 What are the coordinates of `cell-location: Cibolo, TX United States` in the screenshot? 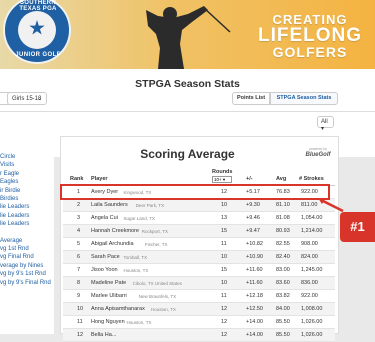 It's located at (157, 283).